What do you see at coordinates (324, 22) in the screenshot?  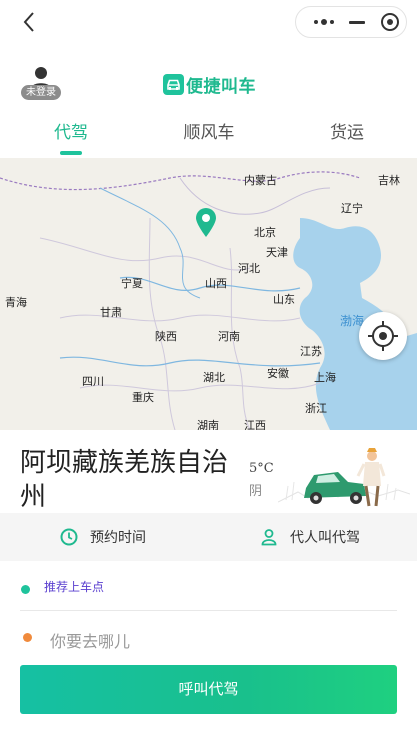 I see `more-icon` at bounding box center [324, 22].